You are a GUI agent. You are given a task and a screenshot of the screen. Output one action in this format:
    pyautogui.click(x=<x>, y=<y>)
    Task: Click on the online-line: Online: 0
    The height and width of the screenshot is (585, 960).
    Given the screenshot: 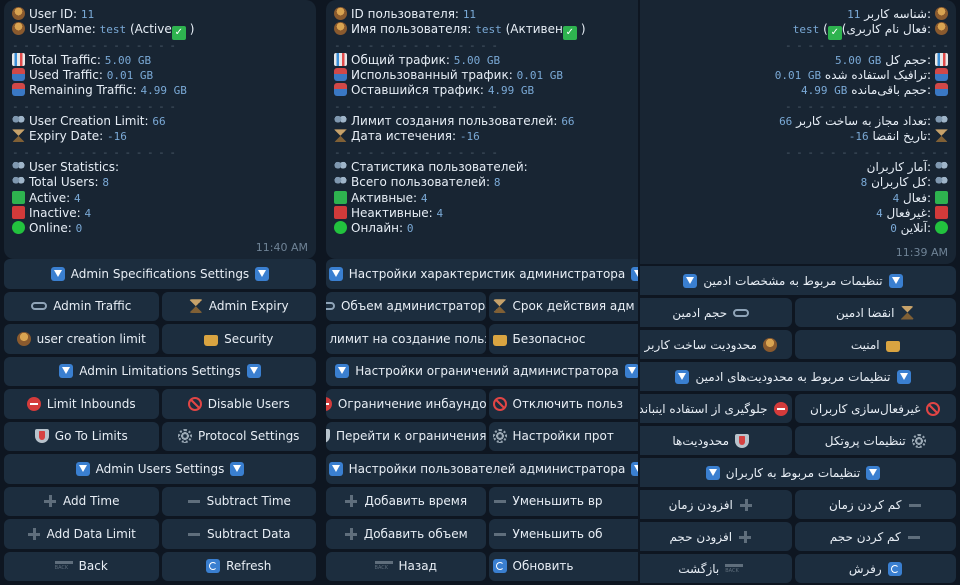 What is the action you would take?
    pyautogui.click(x=160, y=228)
    